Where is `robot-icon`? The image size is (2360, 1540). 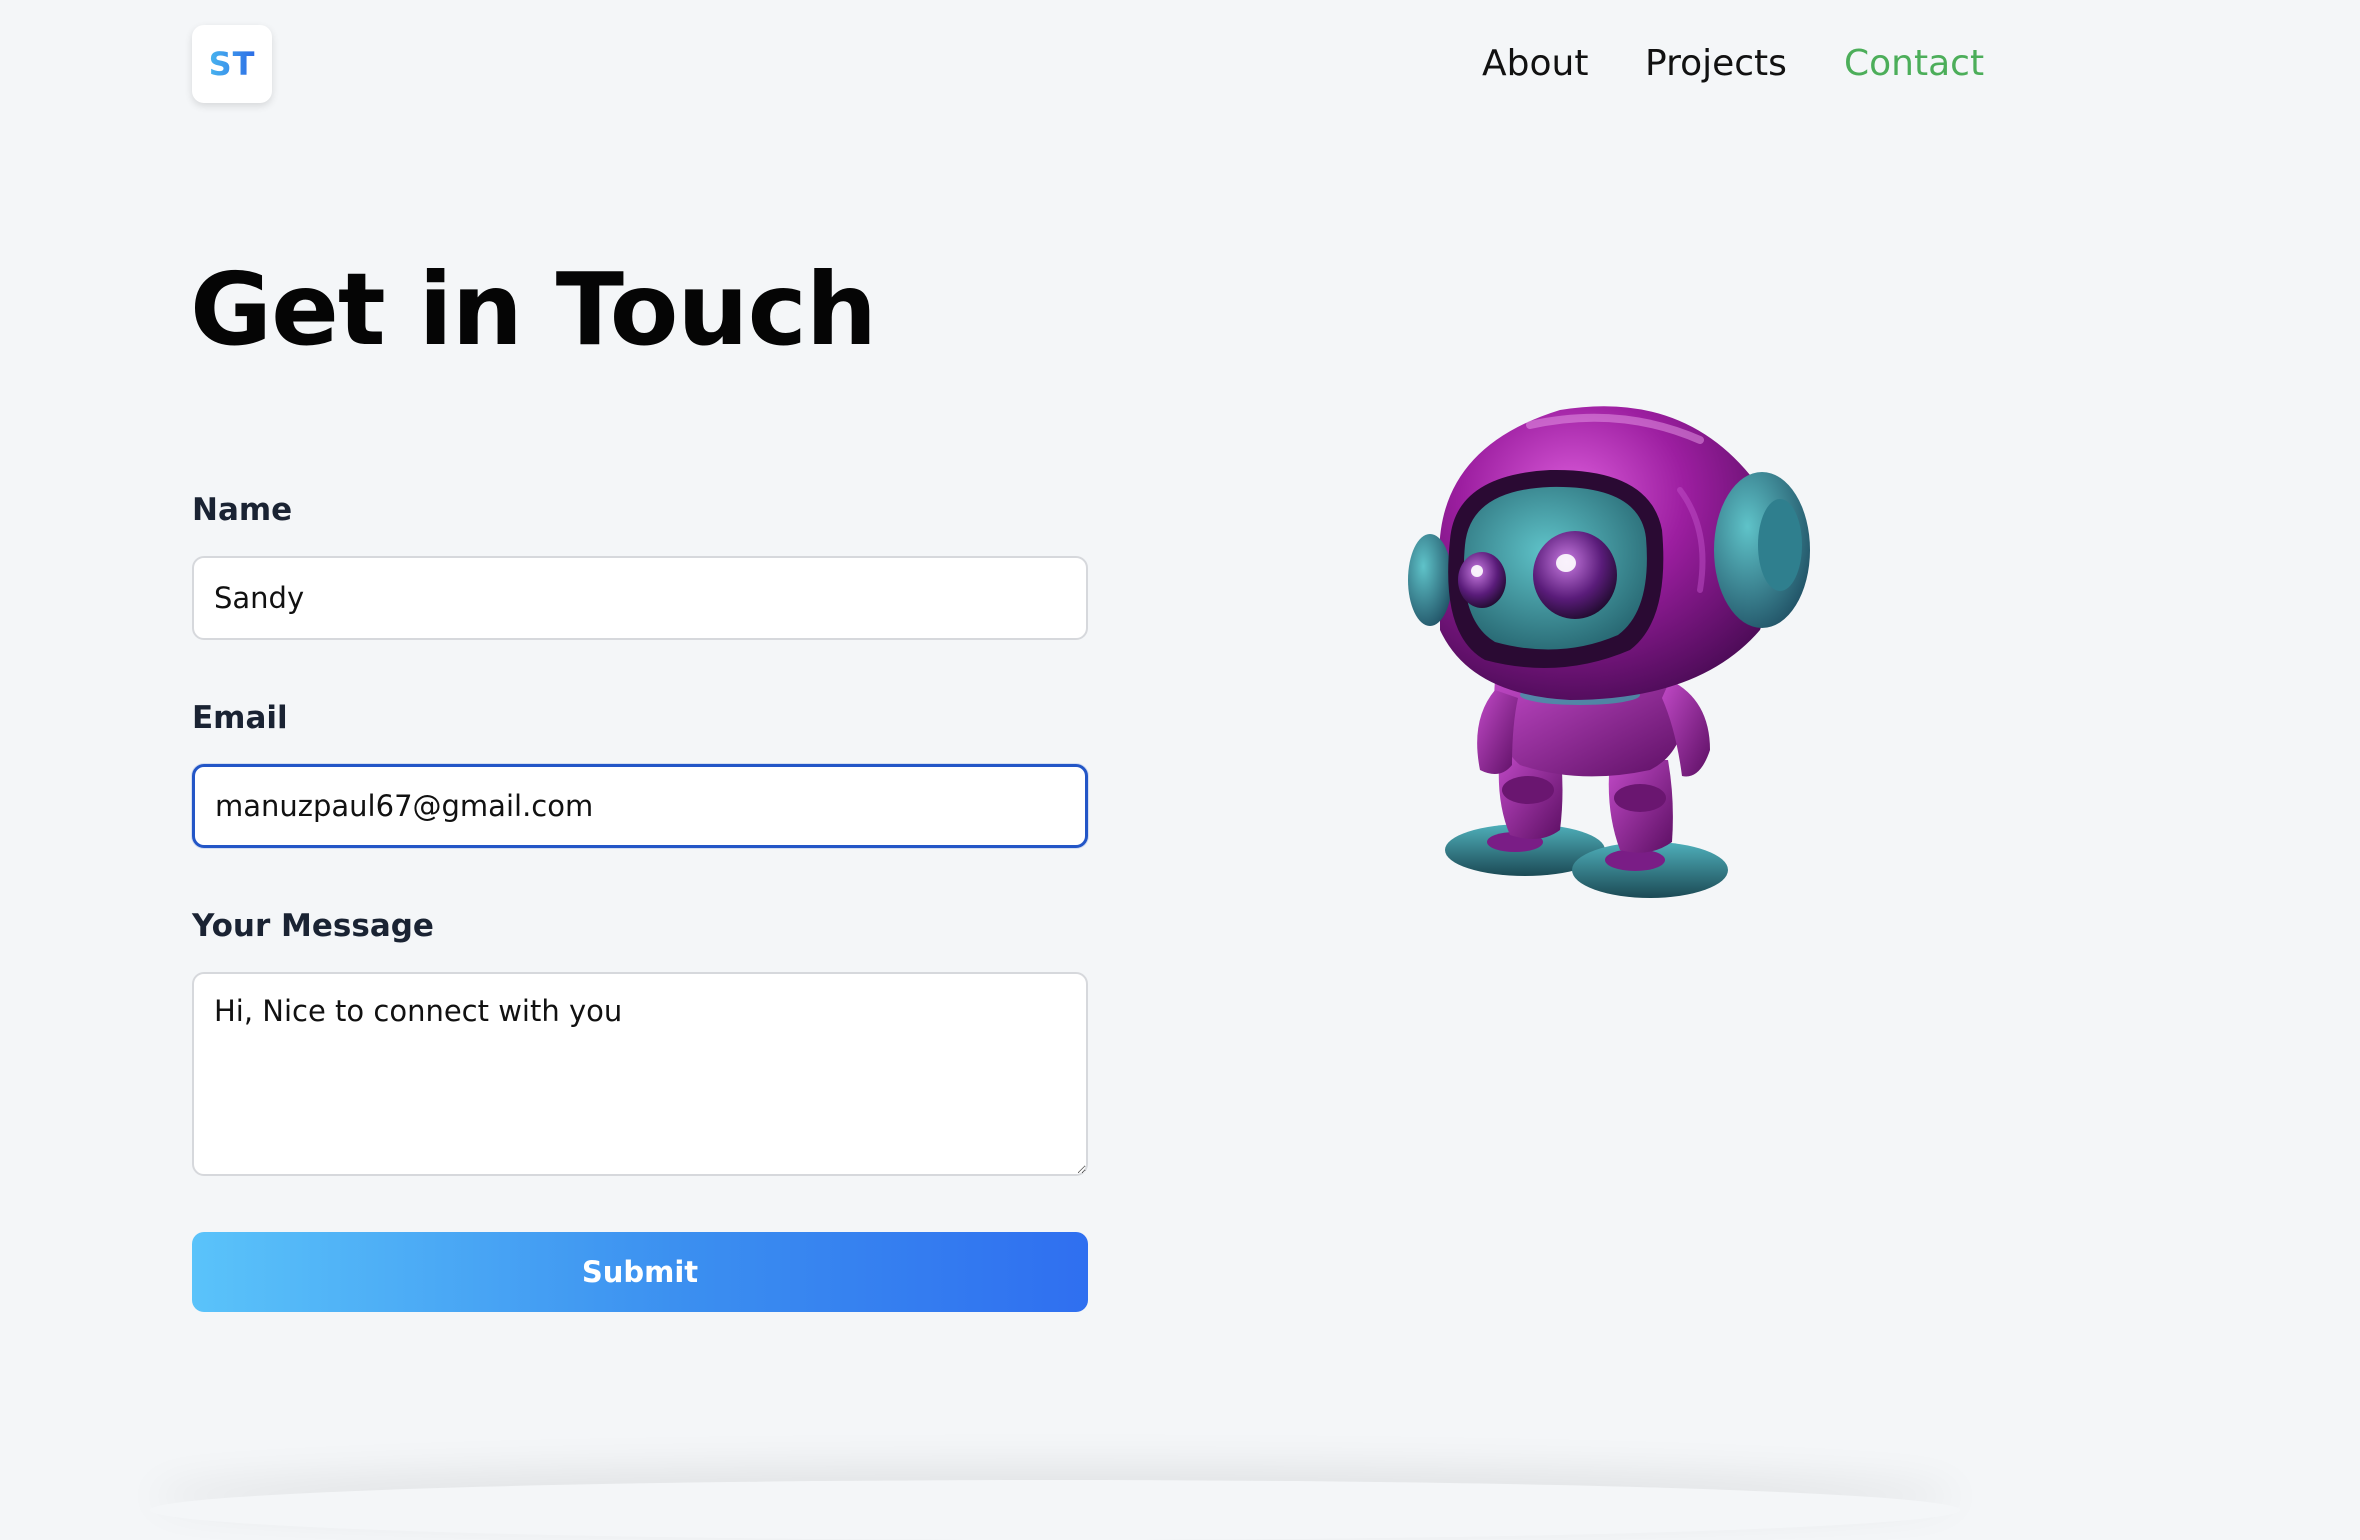 robot-icon is located at coordinates (1609, 652).